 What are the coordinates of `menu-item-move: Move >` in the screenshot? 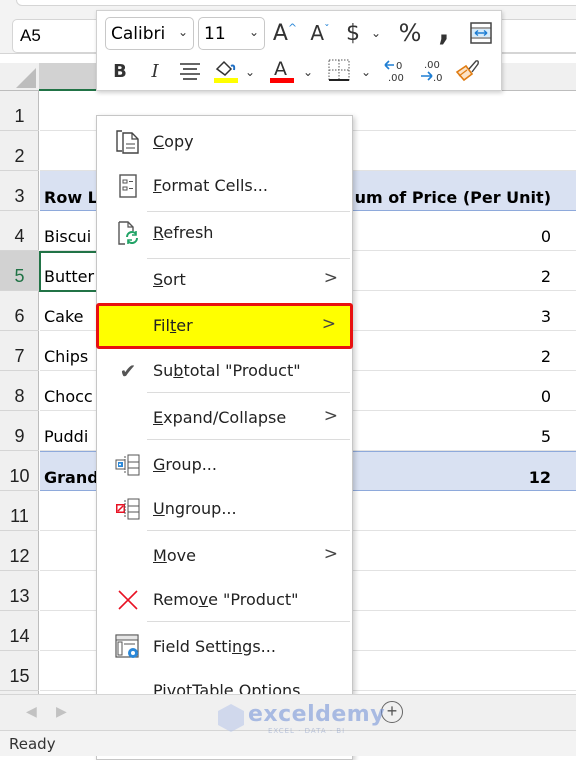 It's located at (224, 555).